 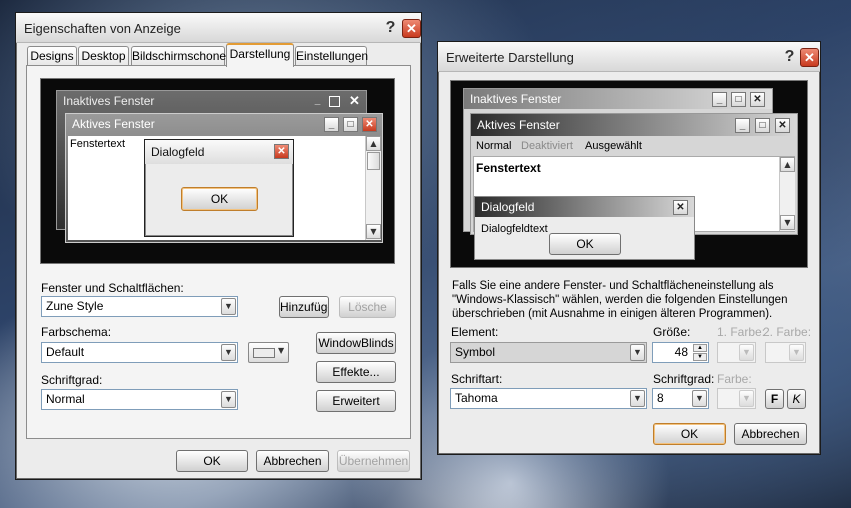 What do you see at coordinates (584, 228) in the screenshot?
I see `preview-dialog: Dialogfeld ✕ Dialogfeldtext OK` at bounding box center [584, 228].